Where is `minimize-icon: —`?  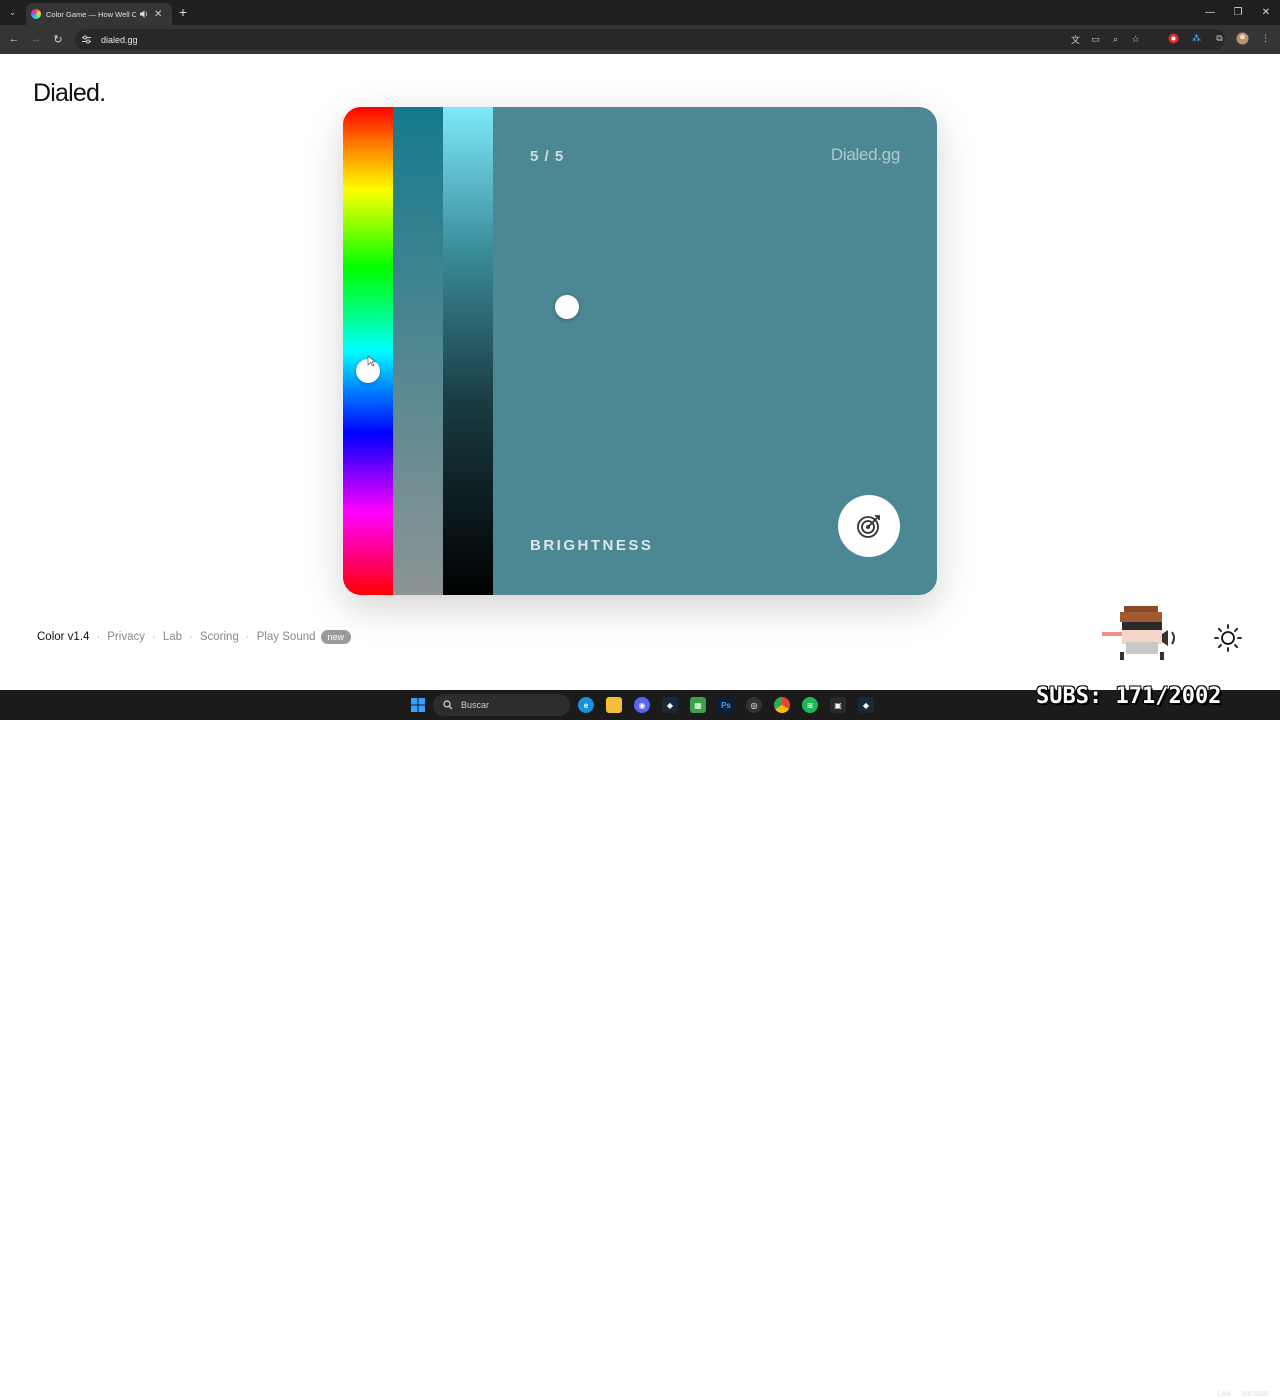 minimize-icon: — is located at coordinates (1210, 12).